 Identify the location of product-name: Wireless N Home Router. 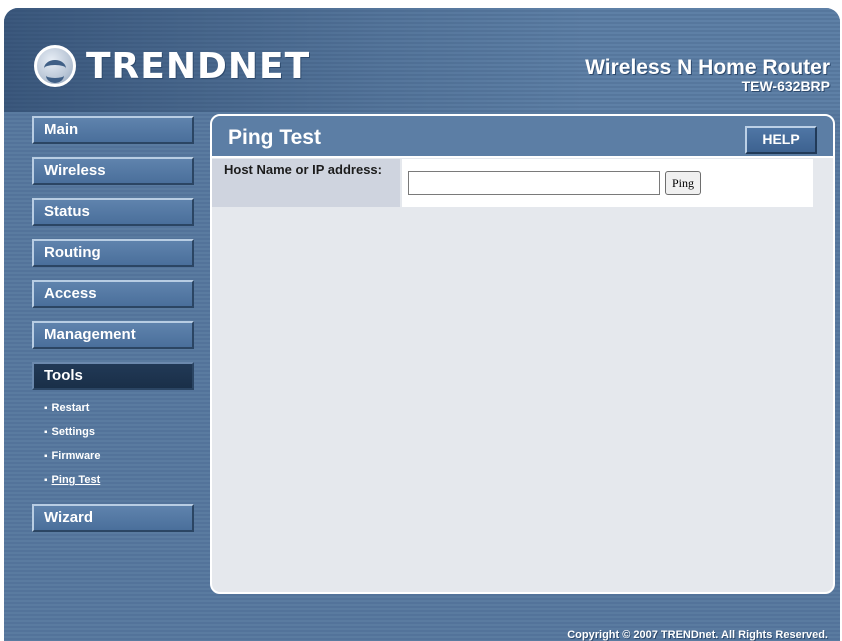
(707, 67).